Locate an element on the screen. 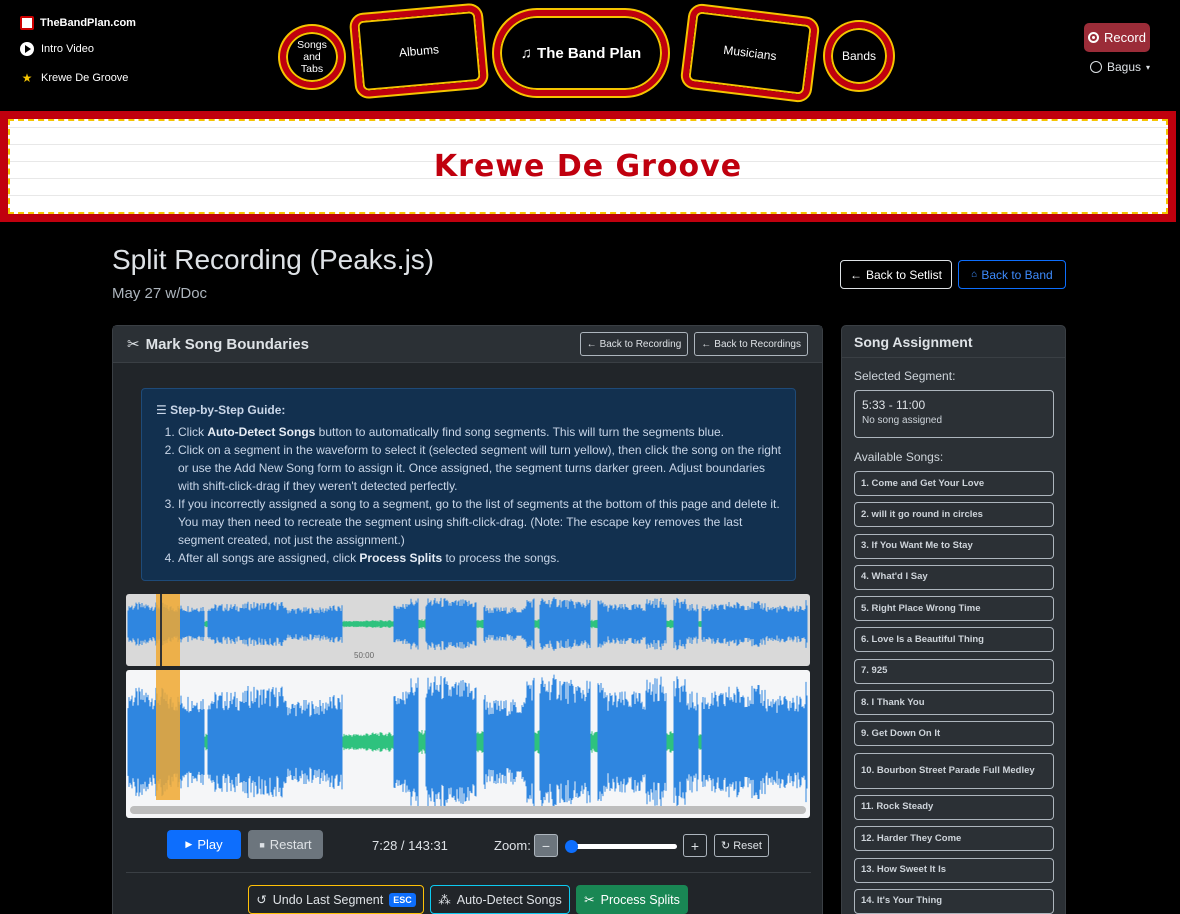 This screenshot has height=914, width=1180. waveform-zoomview is located at coordinates (468, 744).